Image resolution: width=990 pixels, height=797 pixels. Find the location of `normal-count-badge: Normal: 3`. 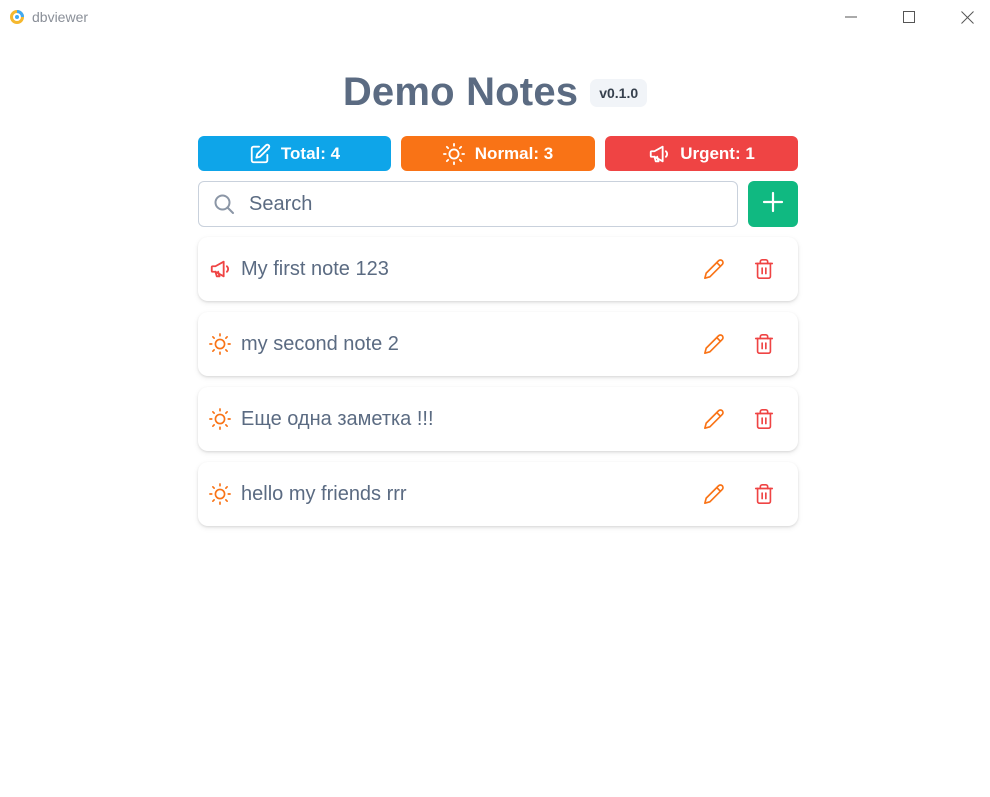

normal-count-badge: Normal: 3 is located at coordinates (498, 153).